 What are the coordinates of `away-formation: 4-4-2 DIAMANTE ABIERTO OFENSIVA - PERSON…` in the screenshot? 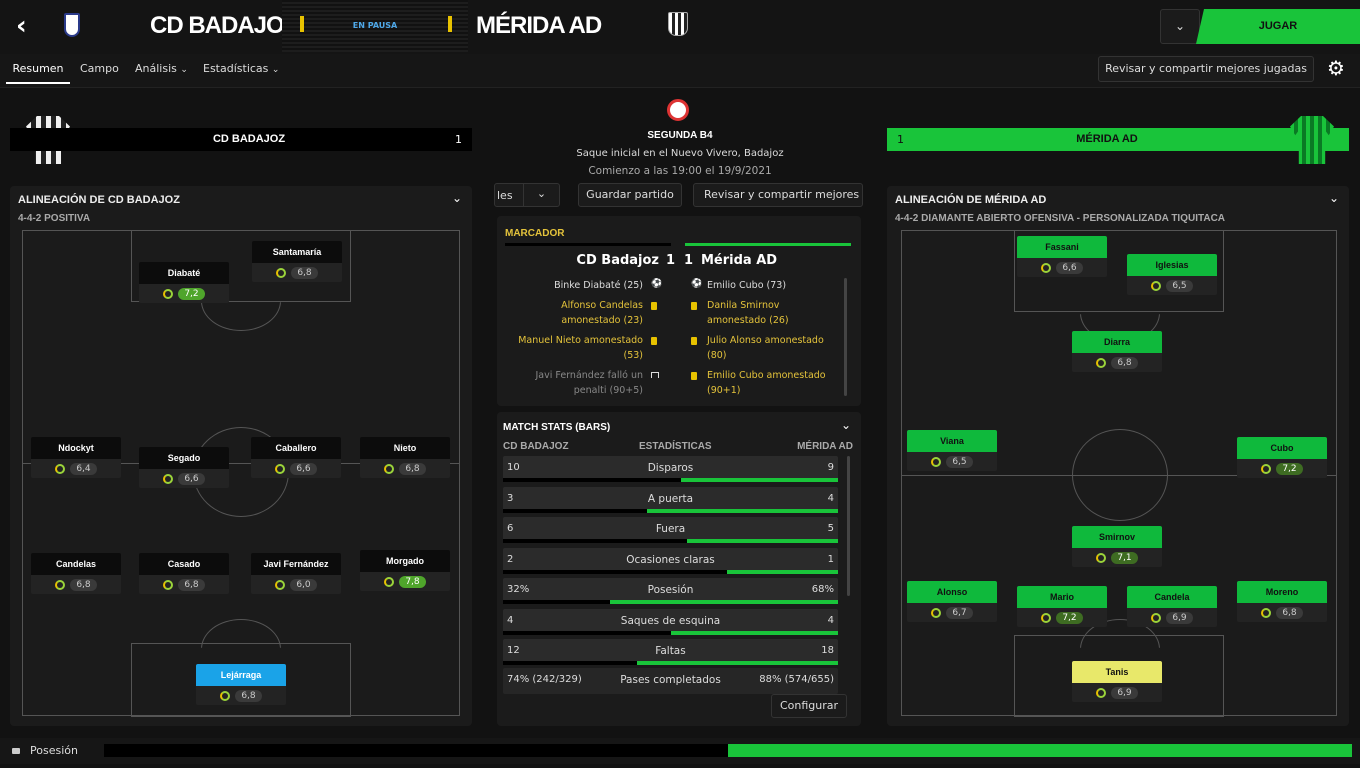 It's located at (1060, 218).